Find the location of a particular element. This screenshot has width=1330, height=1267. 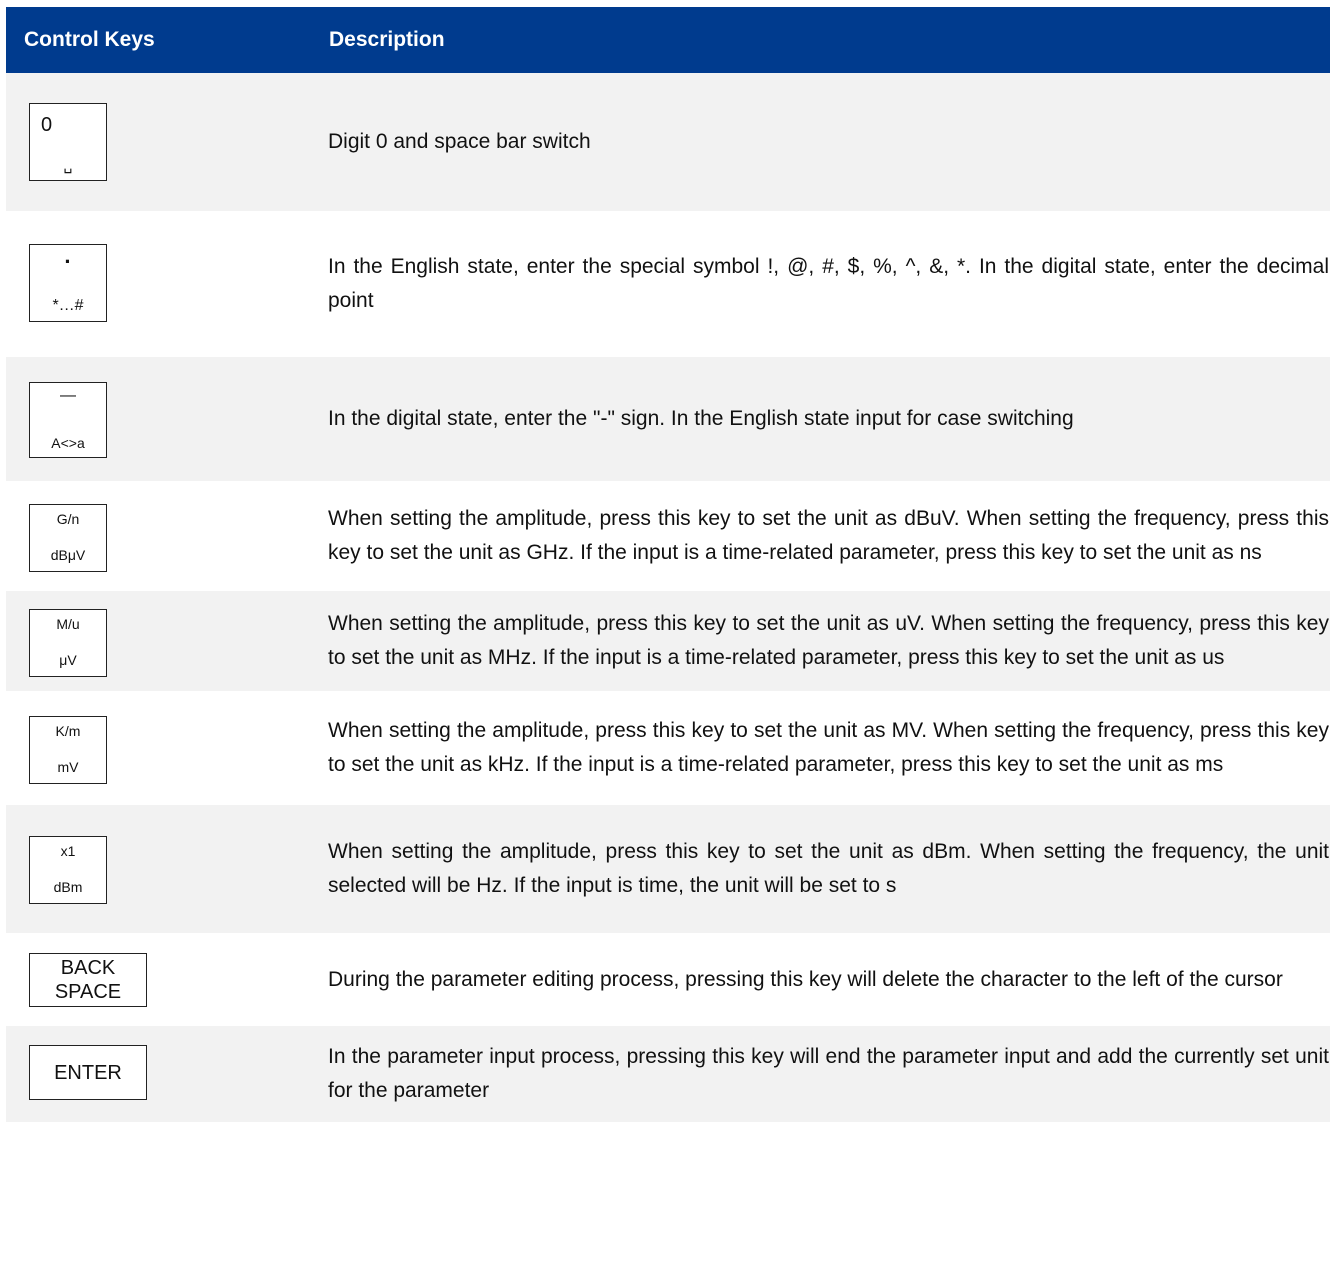

key-x1: x1 dBm is located at coordinates (68, 870).